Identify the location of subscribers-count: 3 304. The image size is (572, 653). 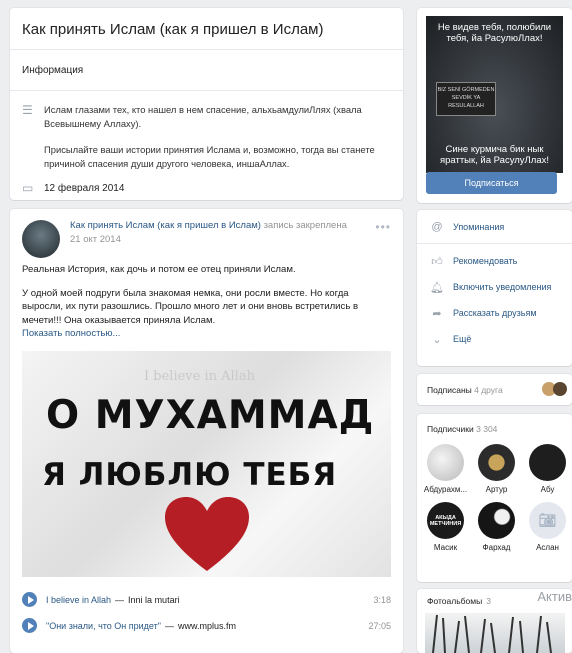
(487, 429).